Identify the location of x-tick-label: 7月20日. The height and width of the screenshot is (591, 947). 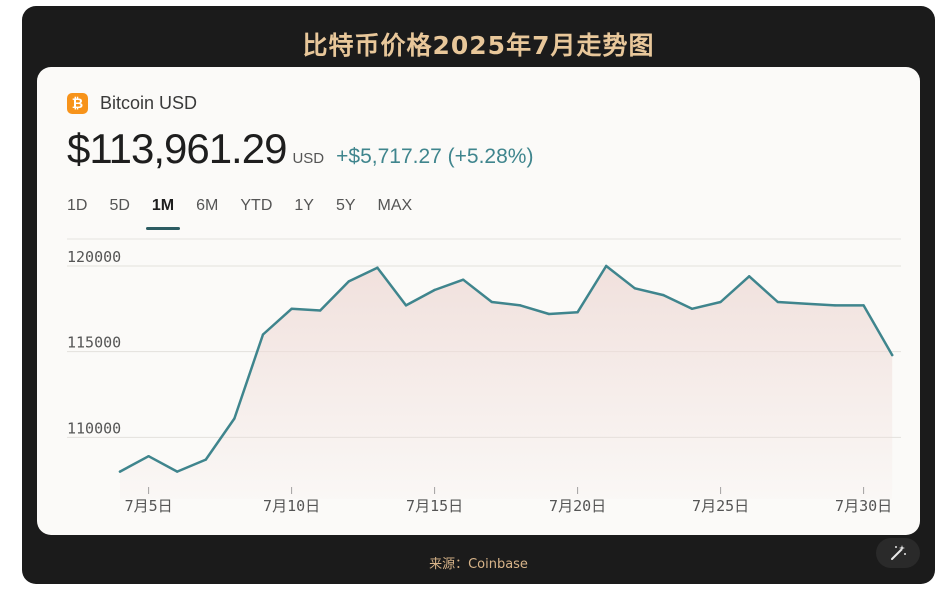
(577, 506).